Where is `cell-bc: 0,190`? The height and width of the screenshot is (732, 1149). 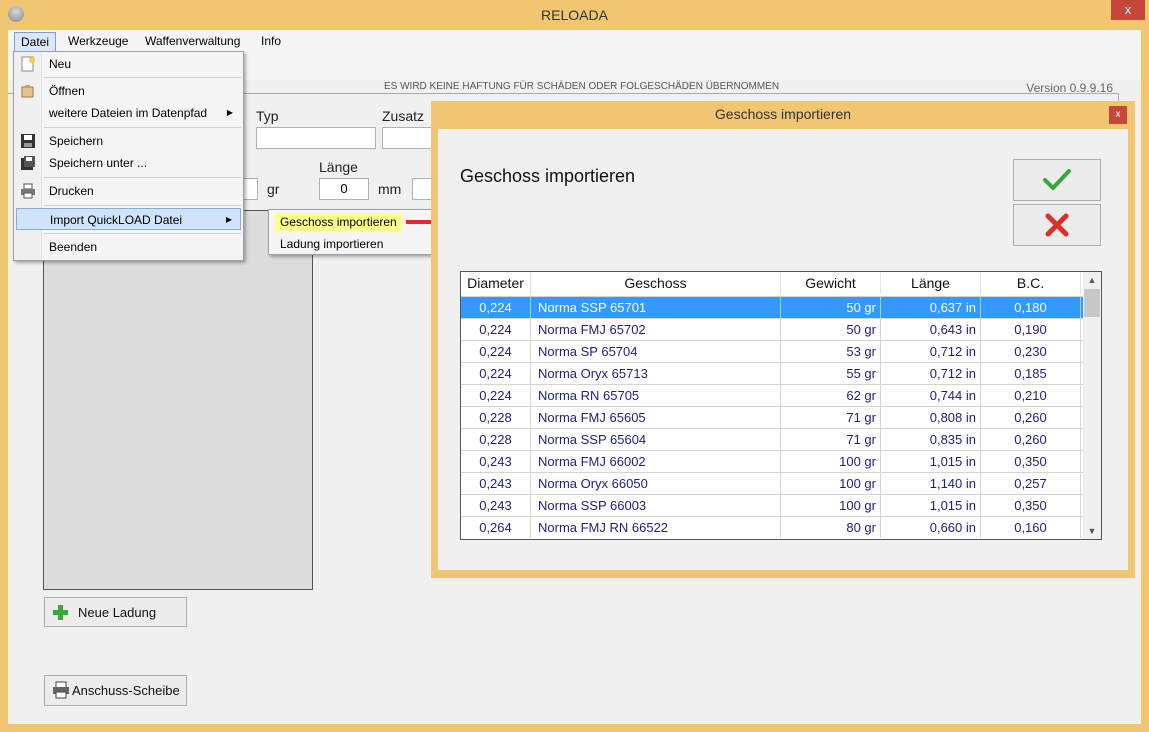
cell-bc: 0,190 is located at coordinates (1031, 329).